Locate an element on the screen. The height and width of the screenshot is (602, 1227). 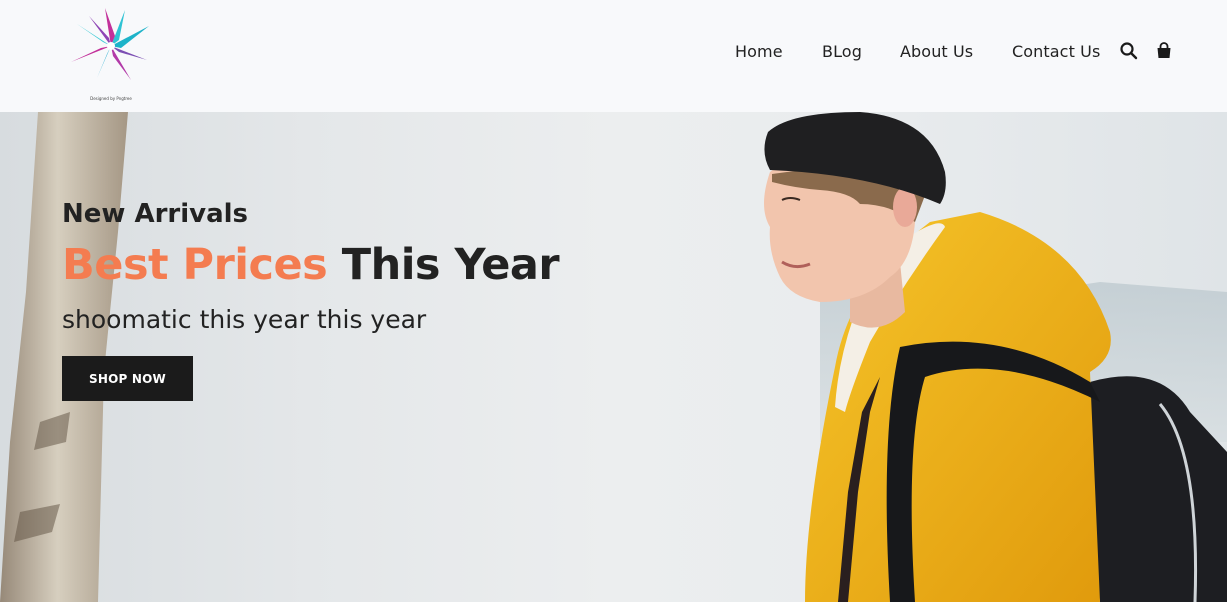
main-nav: Home BLog About Us Contact Us is located at coordinates (613, 54).